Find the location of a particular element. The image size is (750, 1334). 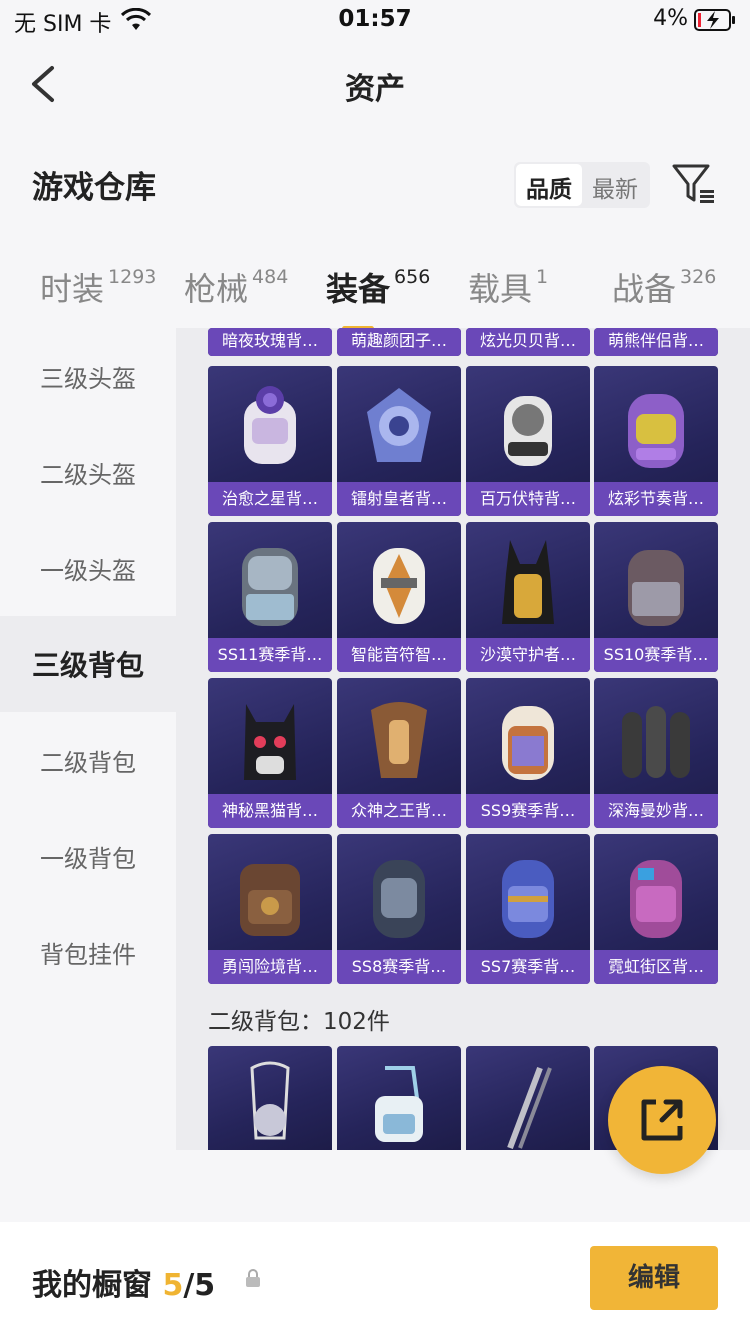

sidebar-item-lv2-helmet: 二级头盔 is located at coordinates (88, 472).